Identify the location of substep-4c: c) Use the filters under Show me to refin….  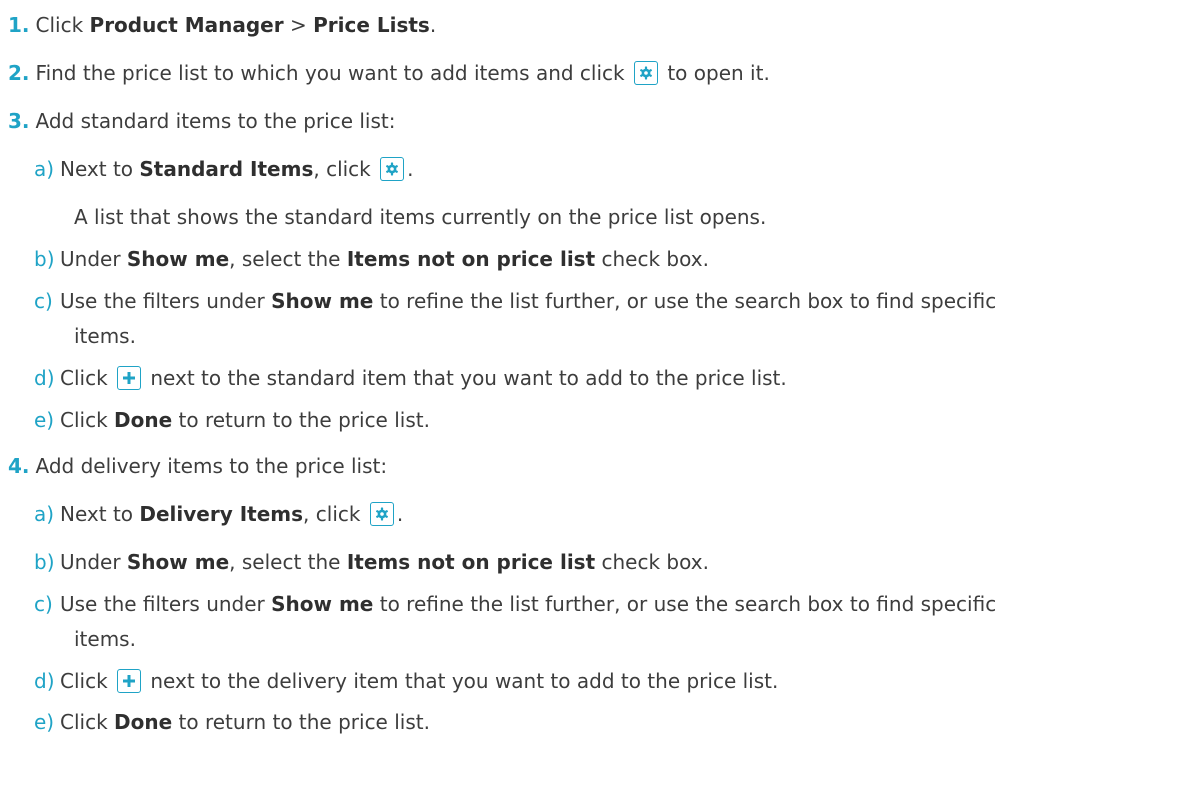
(617, 604).